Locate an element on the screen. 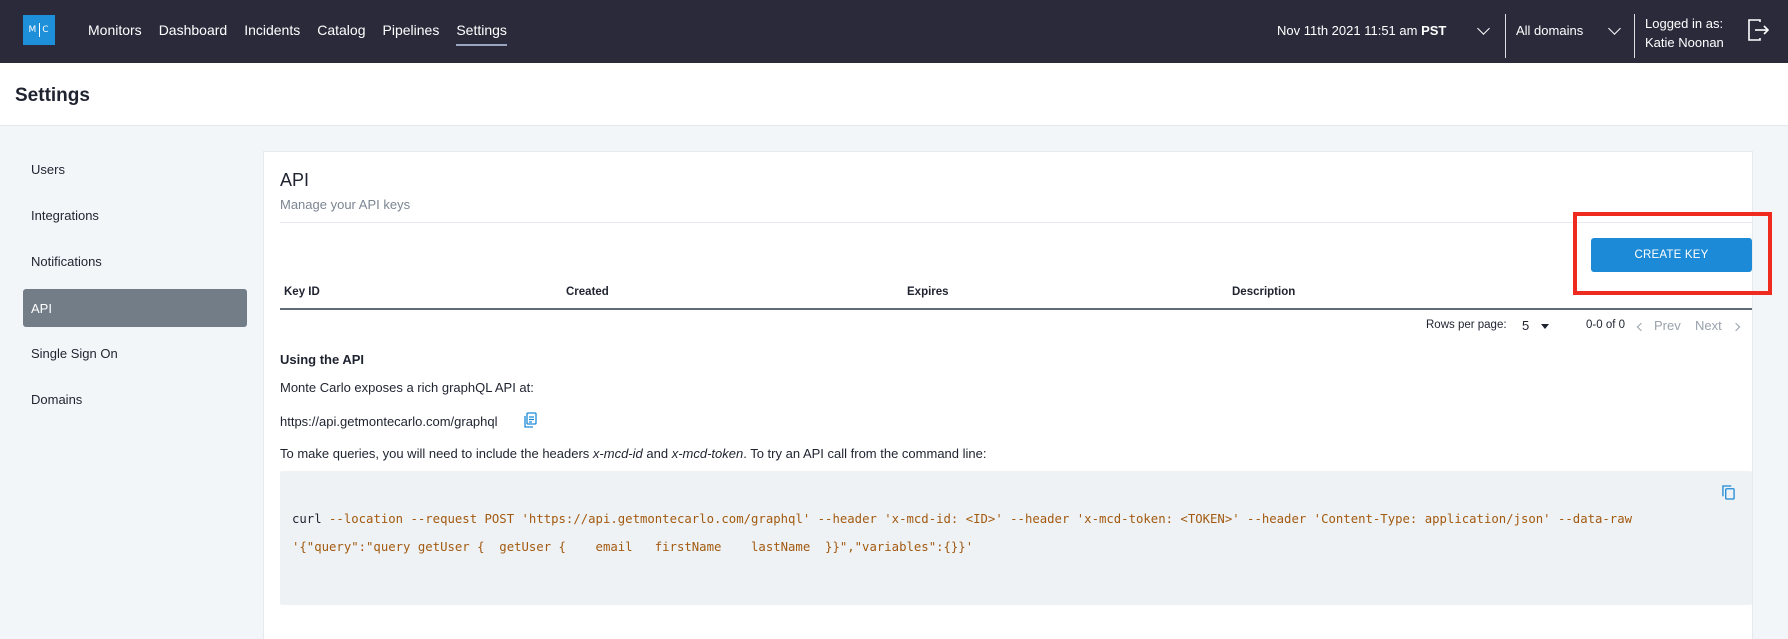  monte-carlo-logo: MC is located at coordinates (39, 30).